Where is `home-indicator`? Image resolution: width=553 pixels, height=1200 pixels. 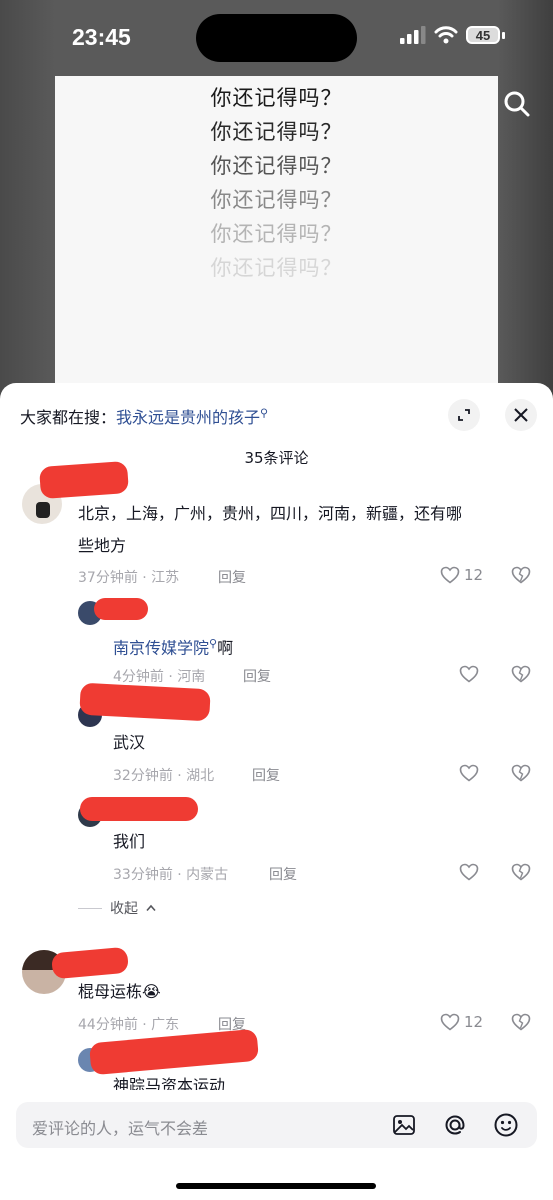
home-indicator is located at coordinates (276, 1186).